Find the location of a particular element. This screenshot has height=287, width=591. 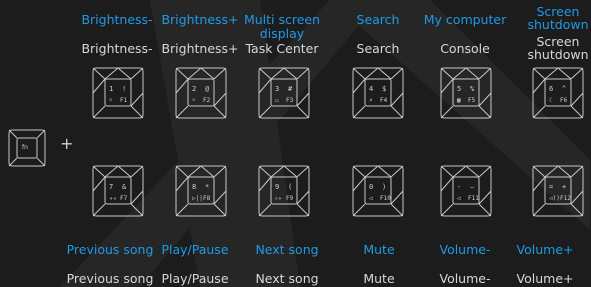

key-f10: 0 ) ◁ F10 is located at coordinates (378, 191).